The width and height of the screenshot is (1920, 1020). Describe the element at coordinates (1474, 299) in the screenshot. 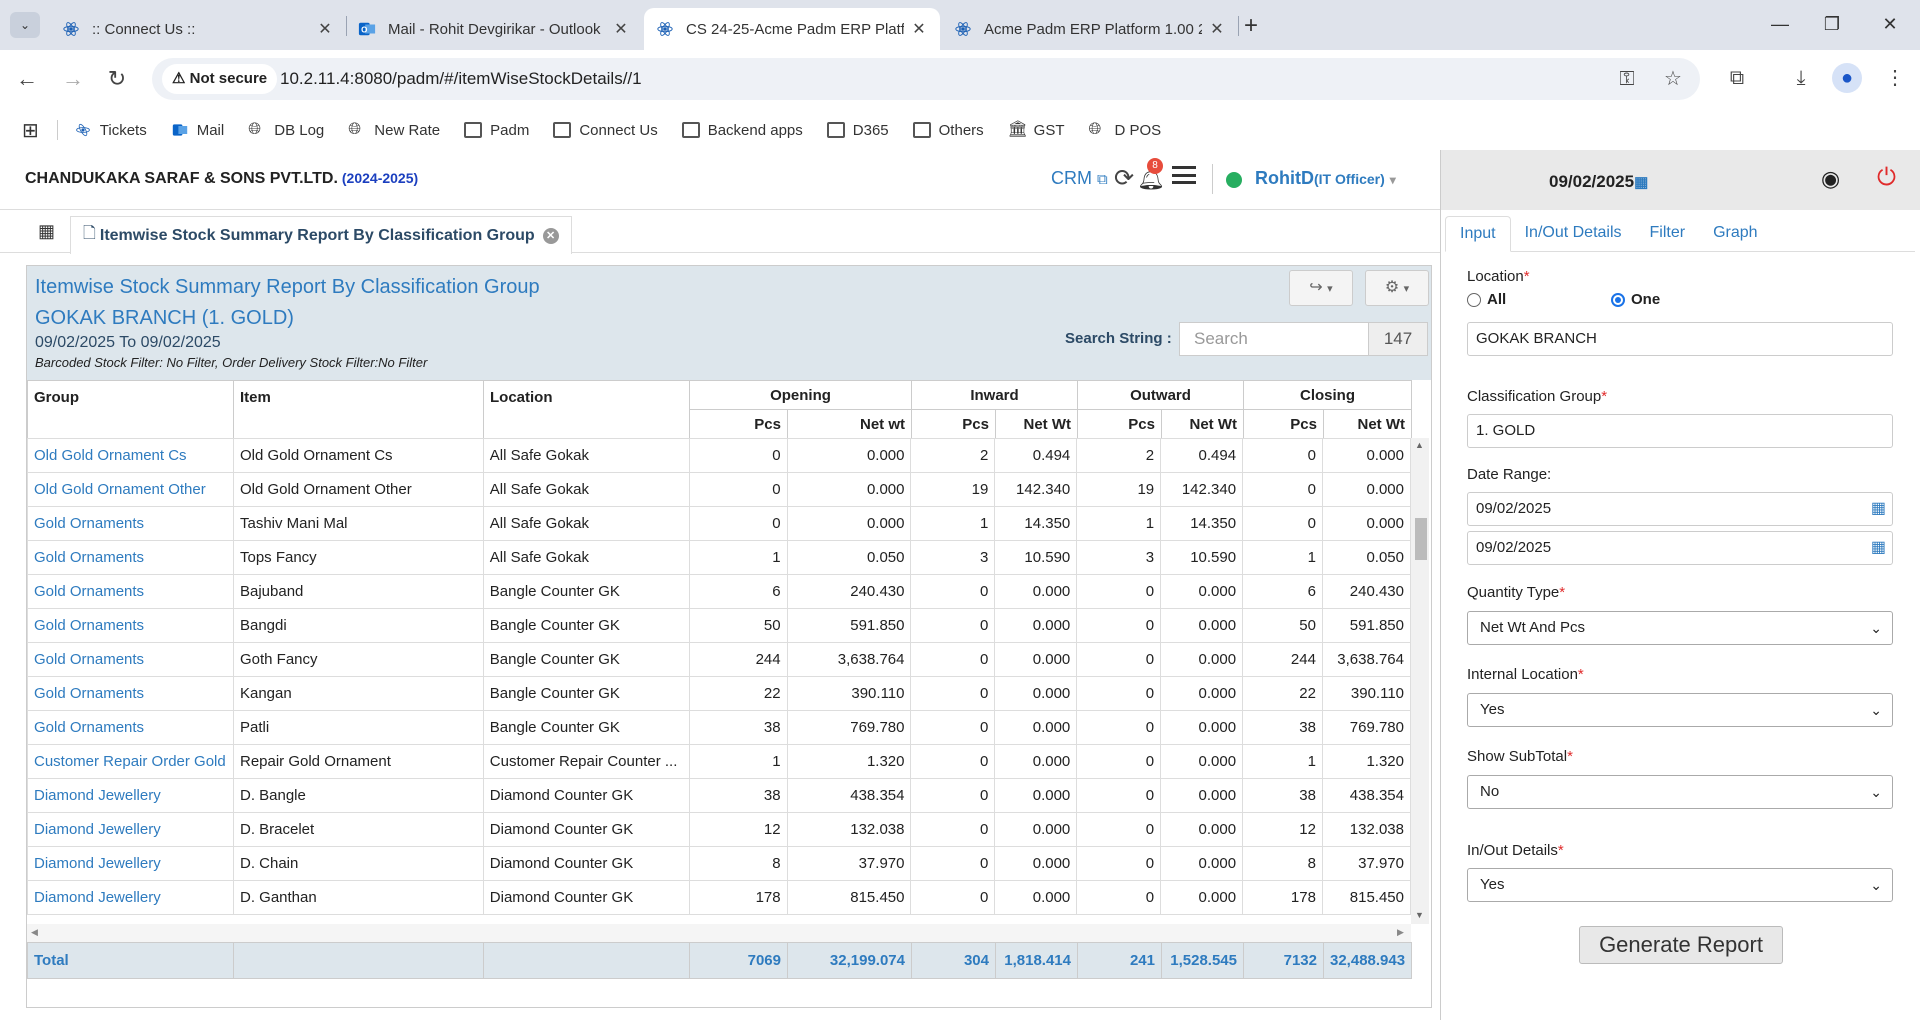

I see `radio-all-circle` at that location.